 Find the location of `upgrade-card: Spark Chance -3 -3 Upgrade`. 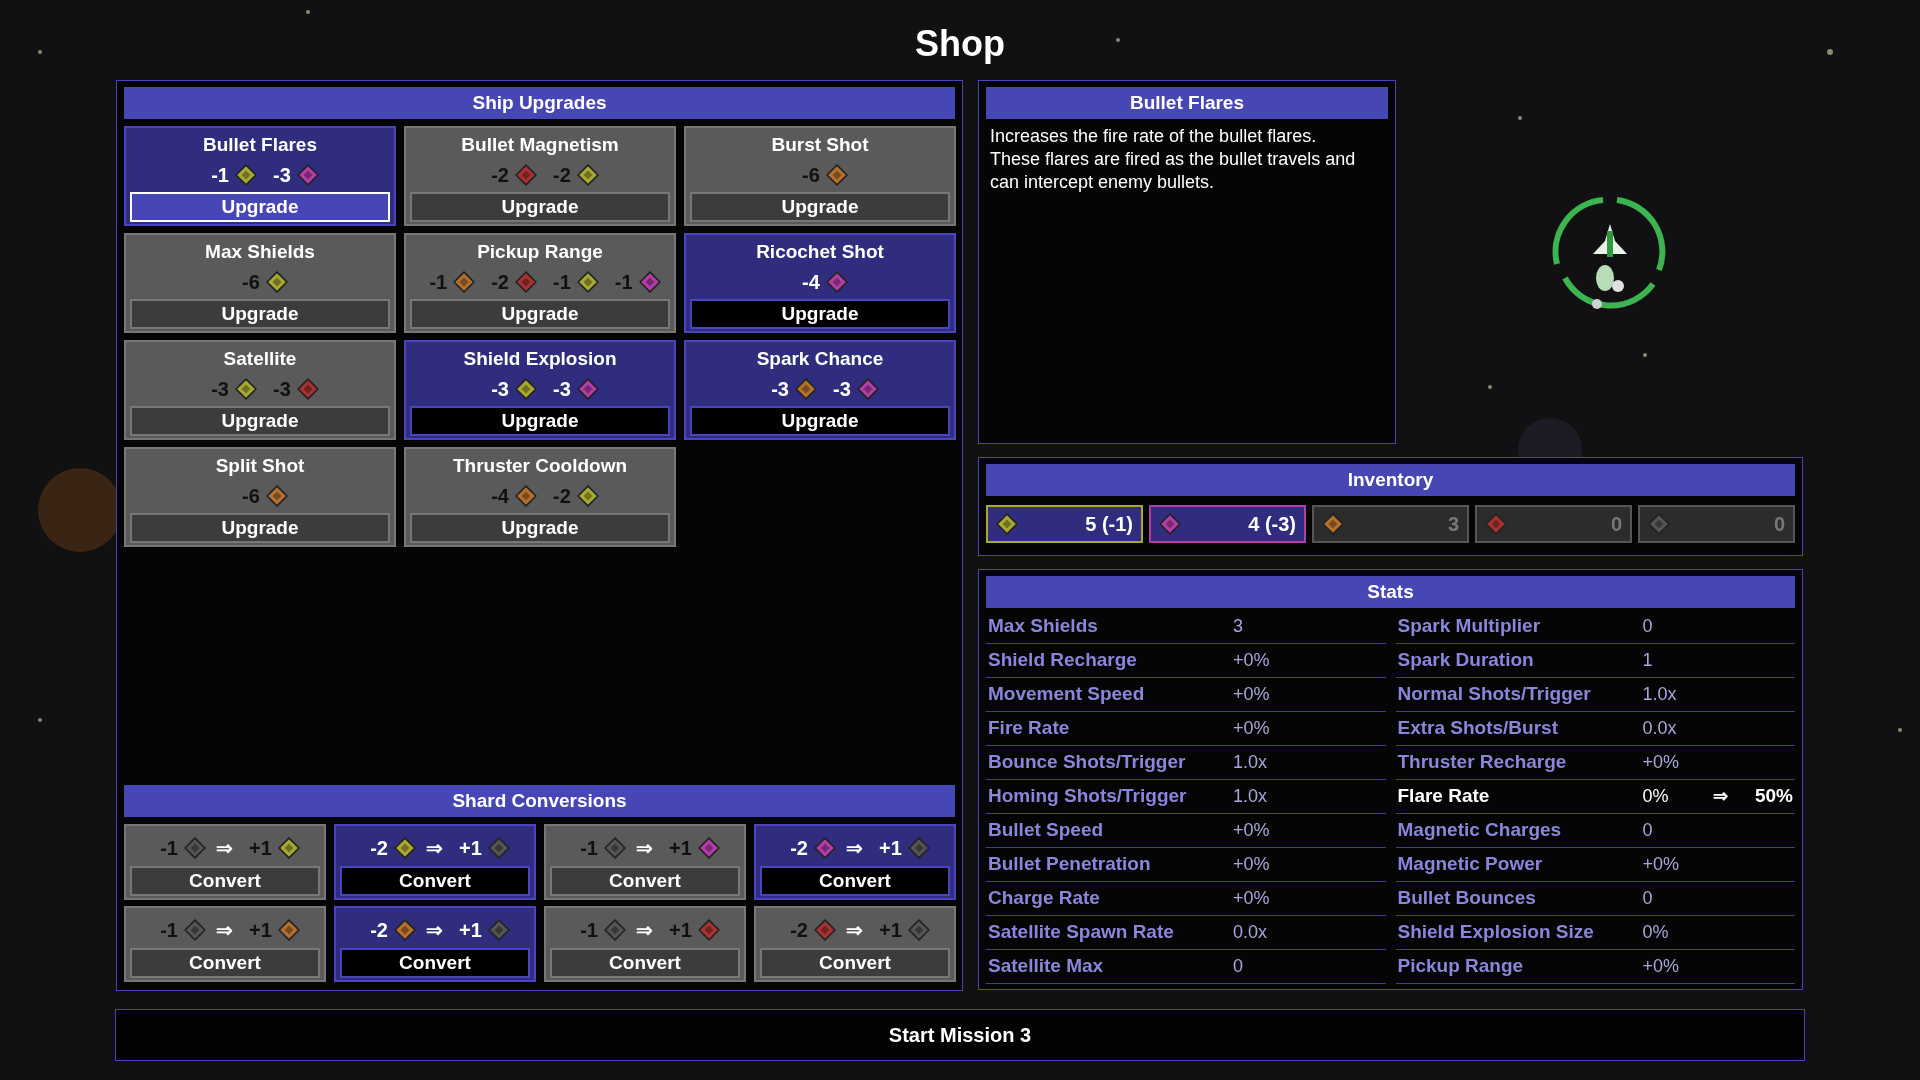

upgrade-card: Spark Chance -3 -3 Upgrade is located at coordinates (820, 390).